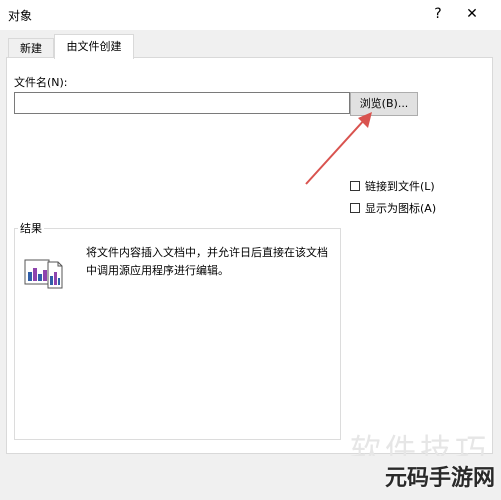  What do you see at coordinates (43, 274) in the screenshot?
I see `embedded-document-icon` at bounding box center [43, 274].